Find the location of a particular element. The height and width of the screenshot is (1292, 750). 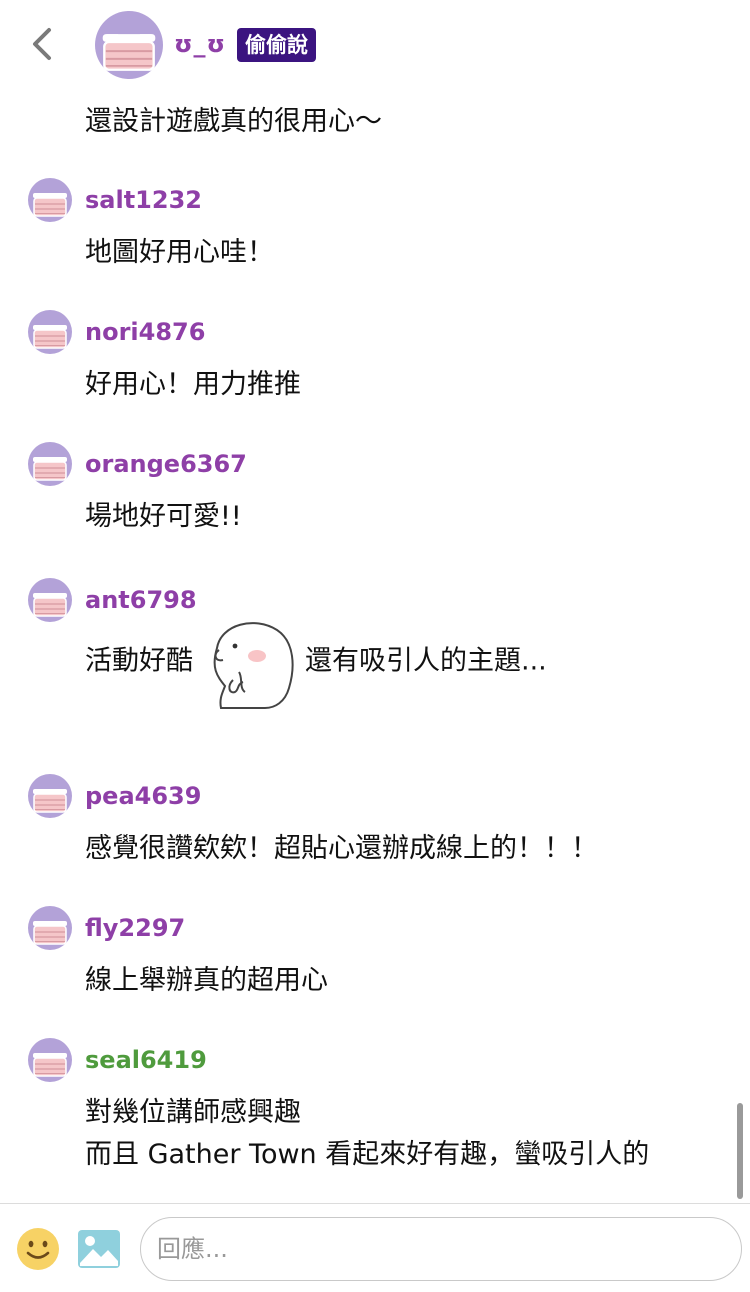

comment-username: seal6419 is located at coordinates (146, 1060).